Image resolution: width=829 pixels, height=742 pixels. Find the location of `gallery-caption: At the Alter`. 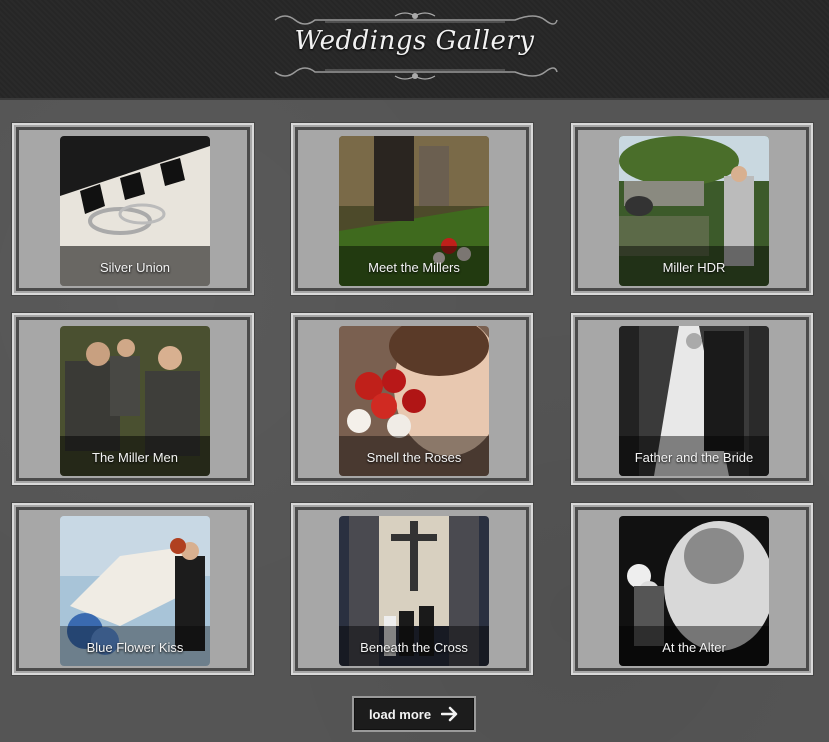

gallery-caption: At the Alter is located at coordinates (694, 647).